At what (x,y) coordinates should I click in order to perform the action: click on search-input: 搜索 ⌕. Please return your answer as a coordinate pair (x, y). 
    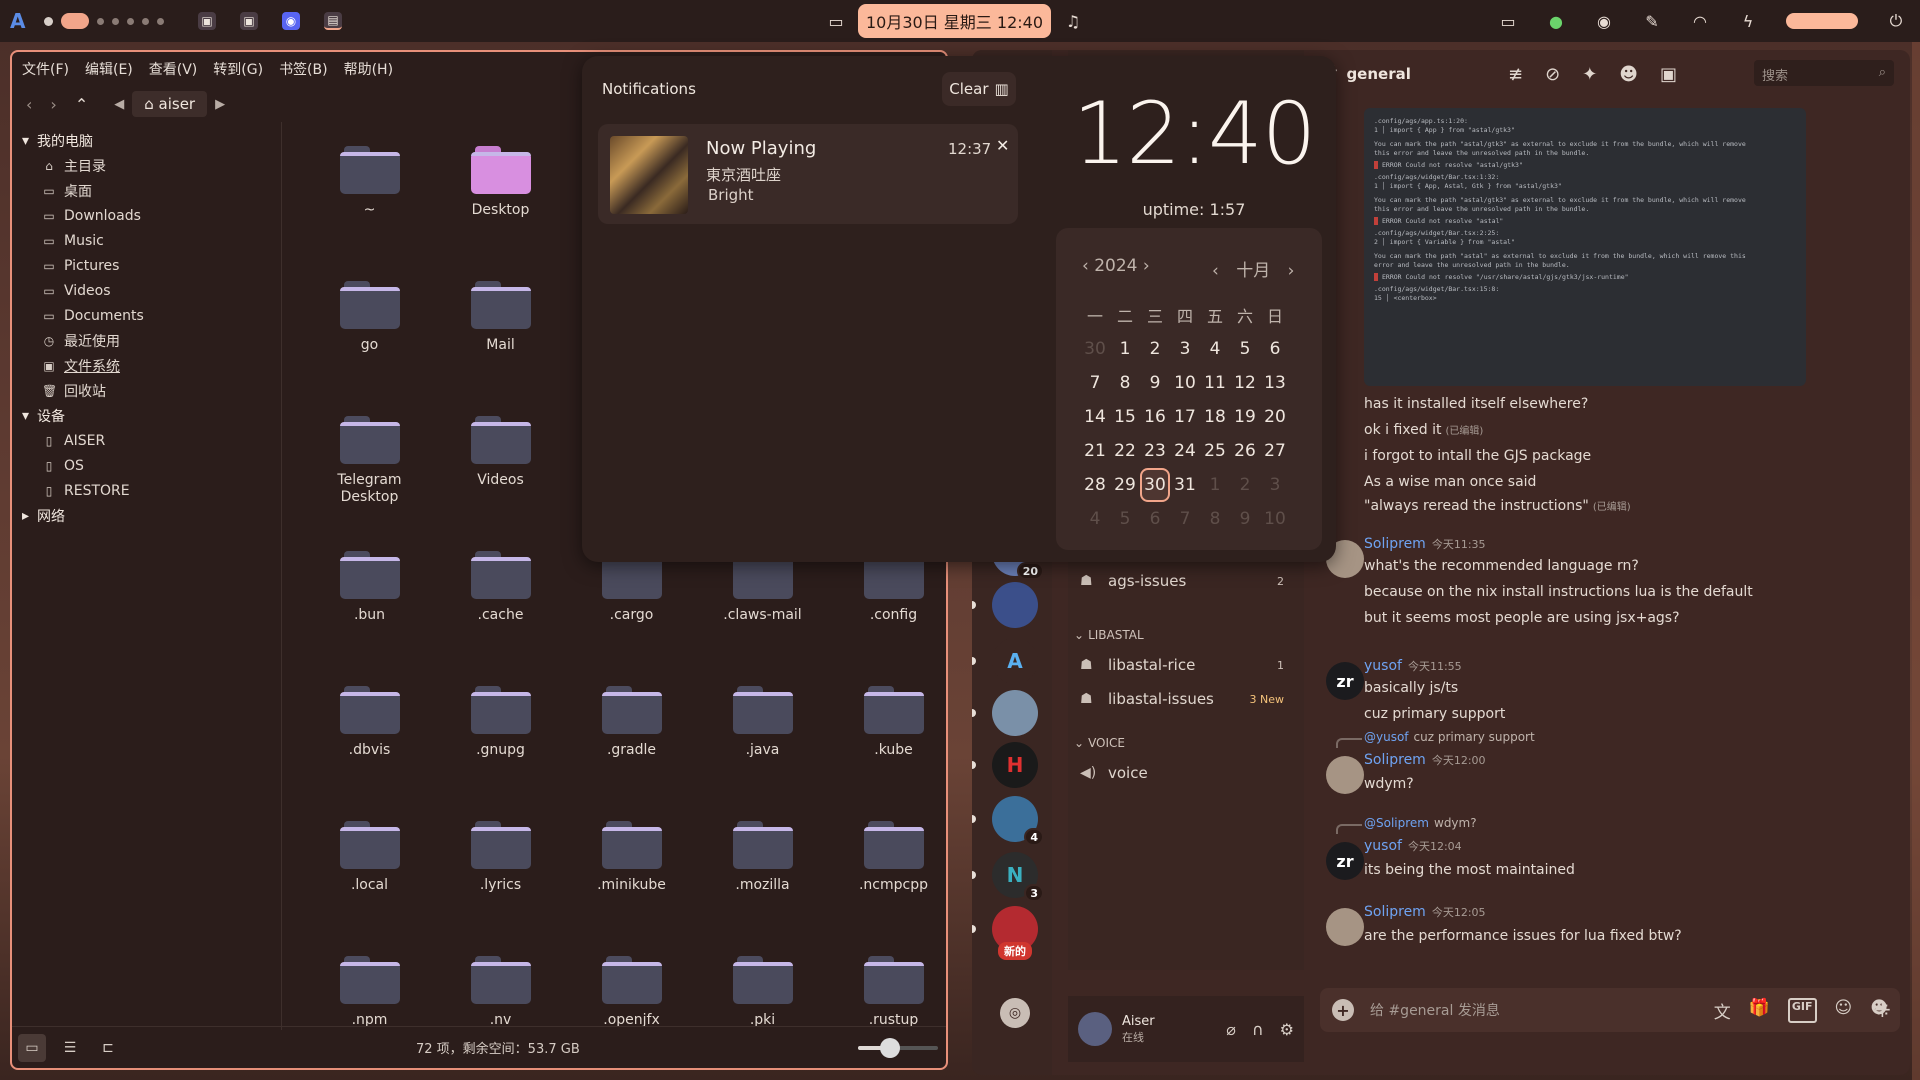
    Looking at the image, I should click on (1824, 73).